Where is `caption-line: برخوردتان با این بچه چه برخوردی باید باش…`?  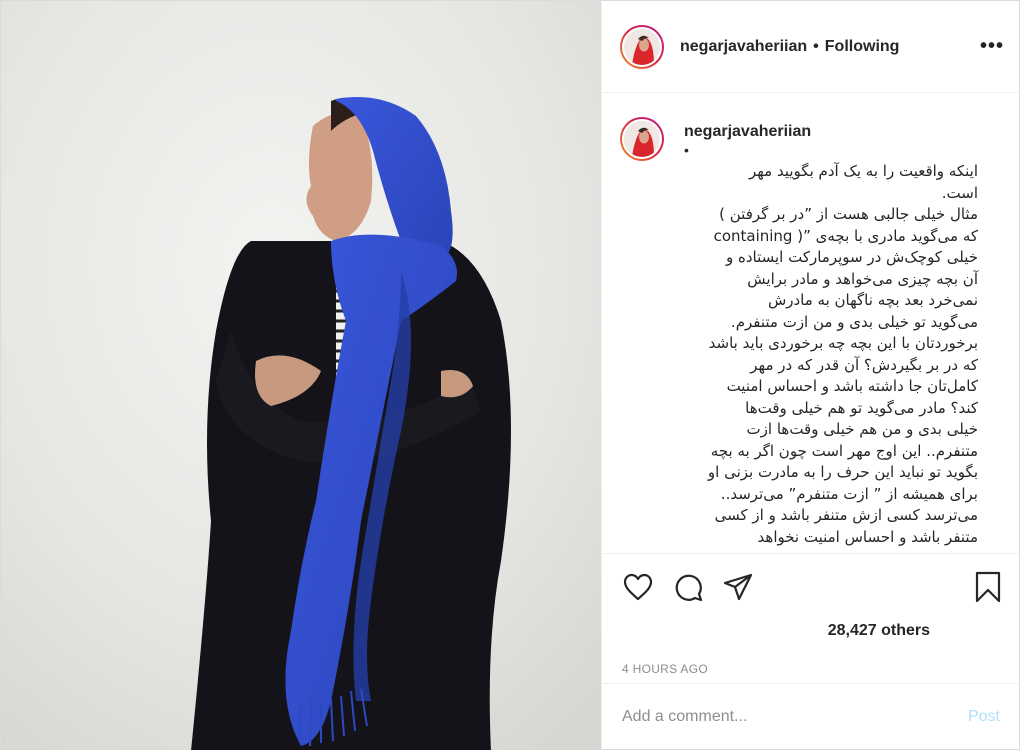
caption-line: برخوردتان با این بچه چه برخوردی باید باش… is located at coordinates (843, 343).